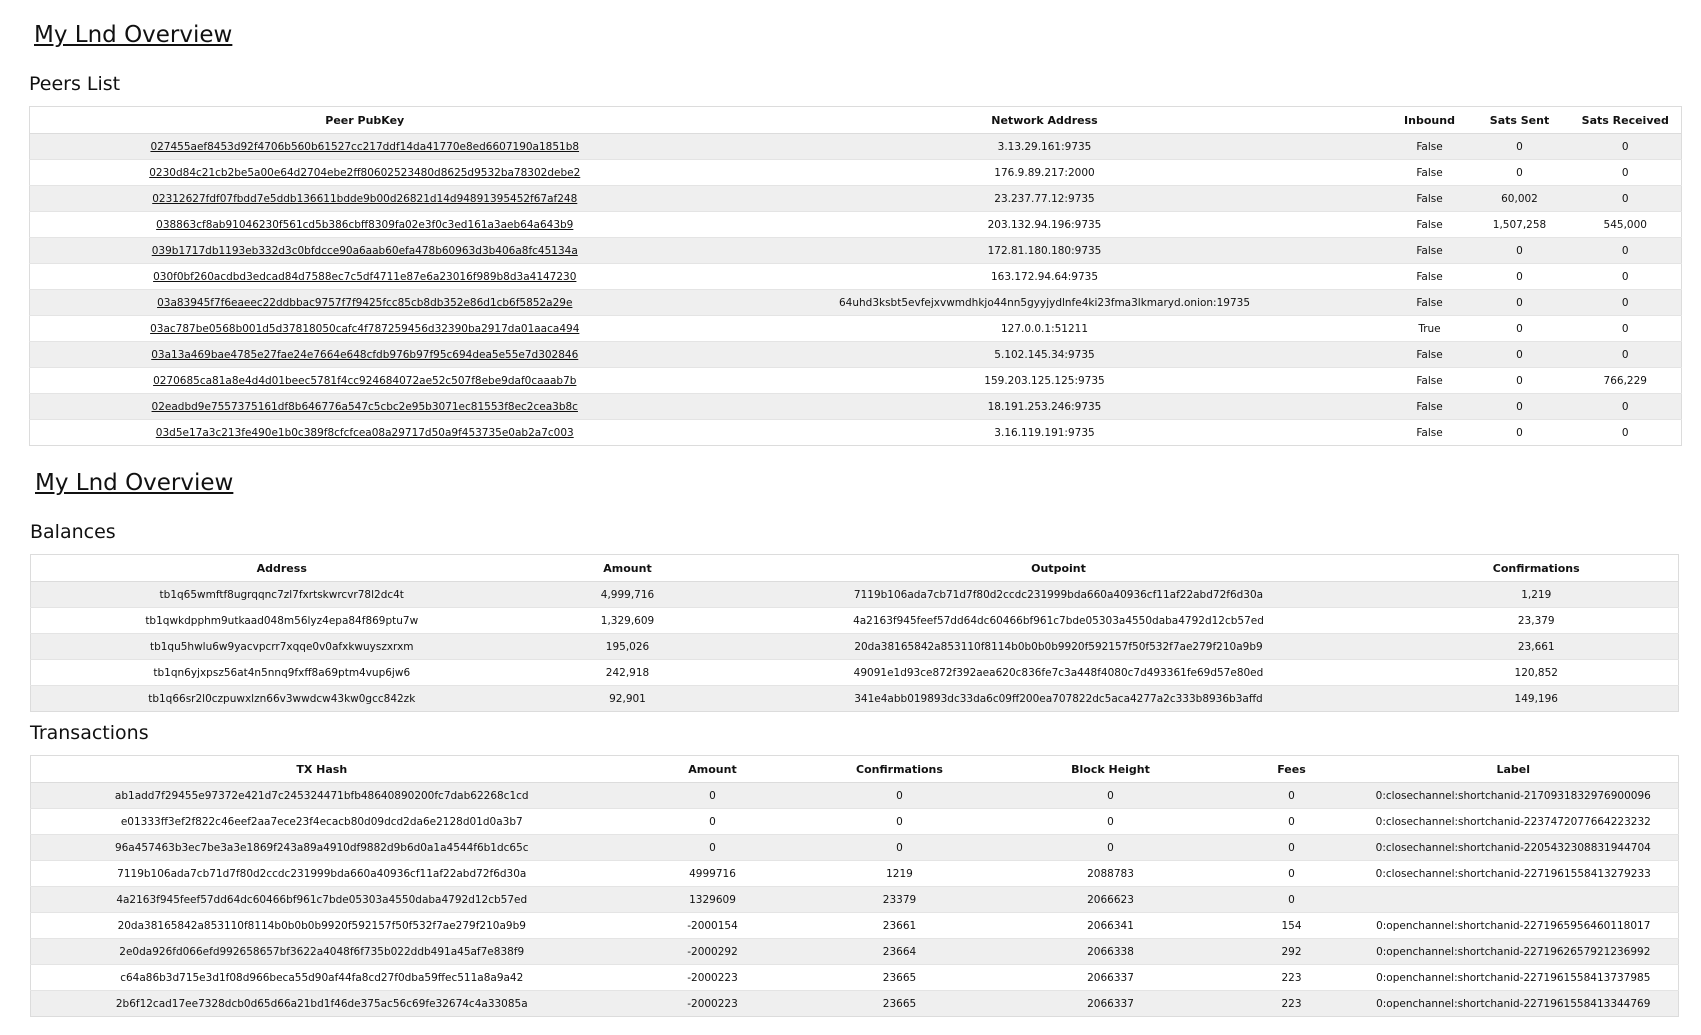 The height and width of the screenshot is (1035, 1701). Describe the element at coordinates (1110, 847) in the screenshot. I see `block-height-cell: 0` at that location.